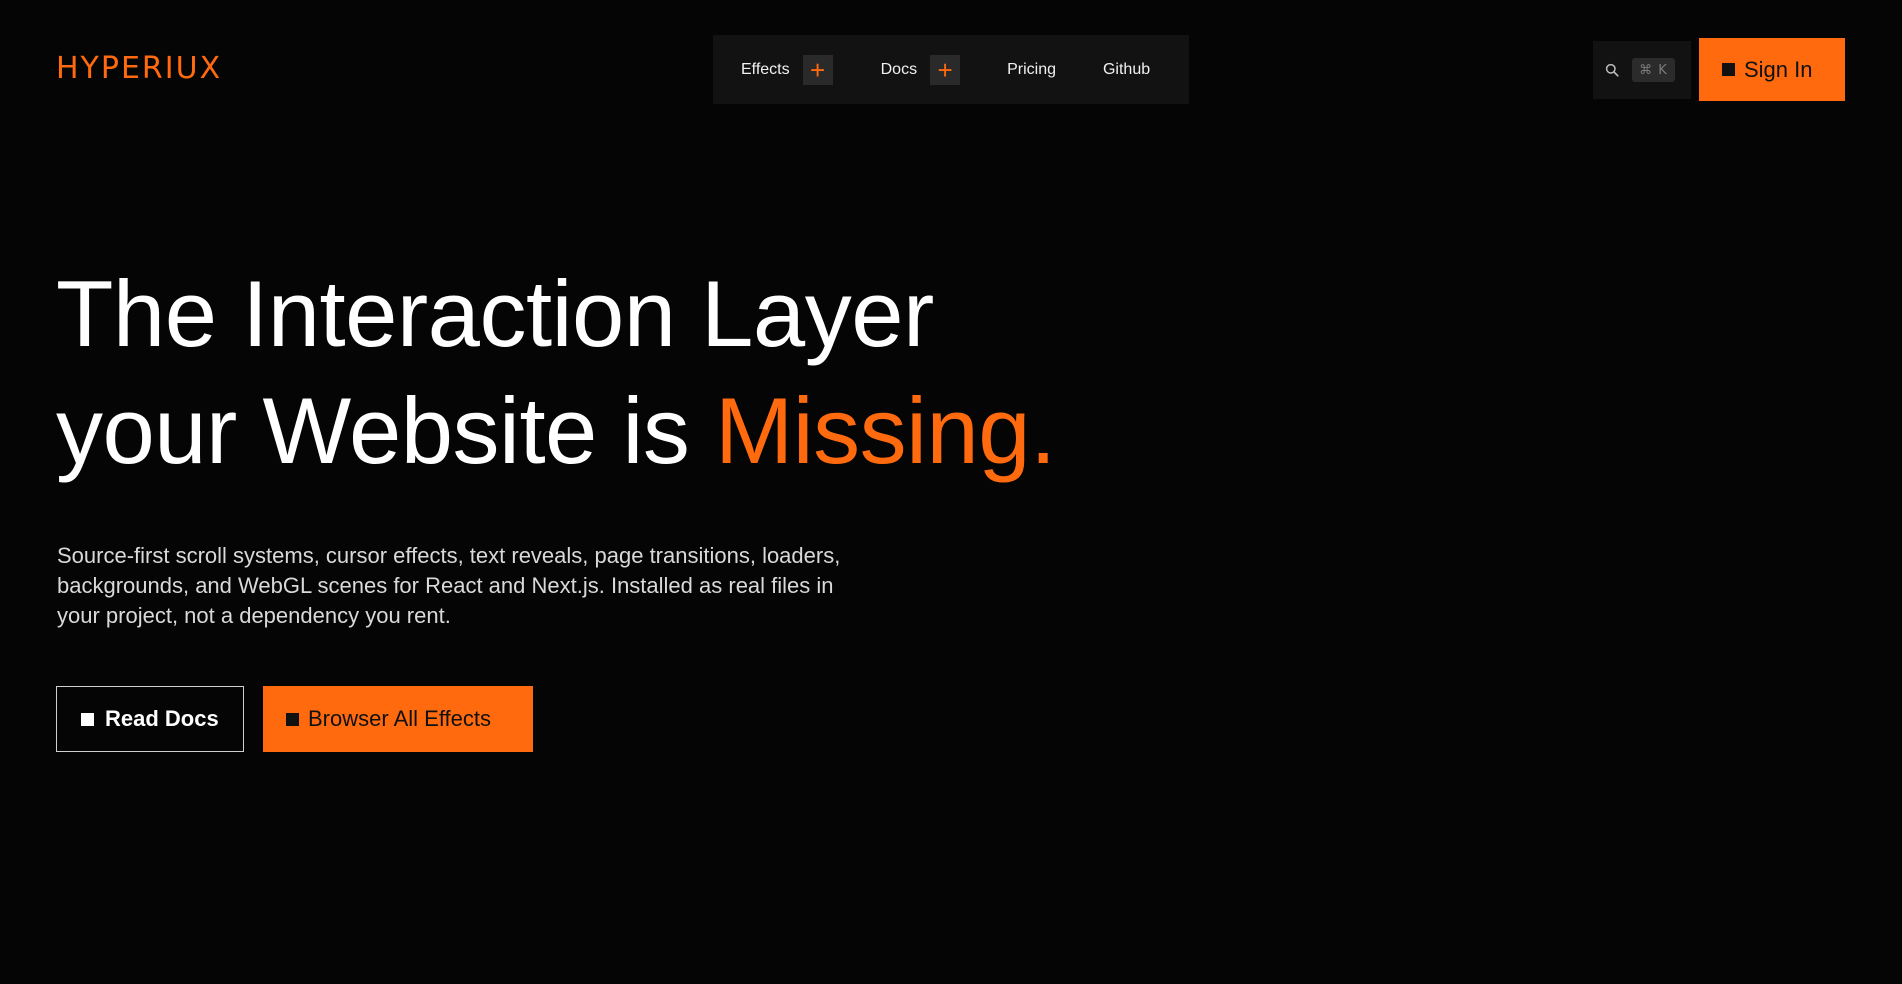 The width and height of the screenshot is (1902, 984). I want to click on nav-item-label: Docs, so click(899, 70).